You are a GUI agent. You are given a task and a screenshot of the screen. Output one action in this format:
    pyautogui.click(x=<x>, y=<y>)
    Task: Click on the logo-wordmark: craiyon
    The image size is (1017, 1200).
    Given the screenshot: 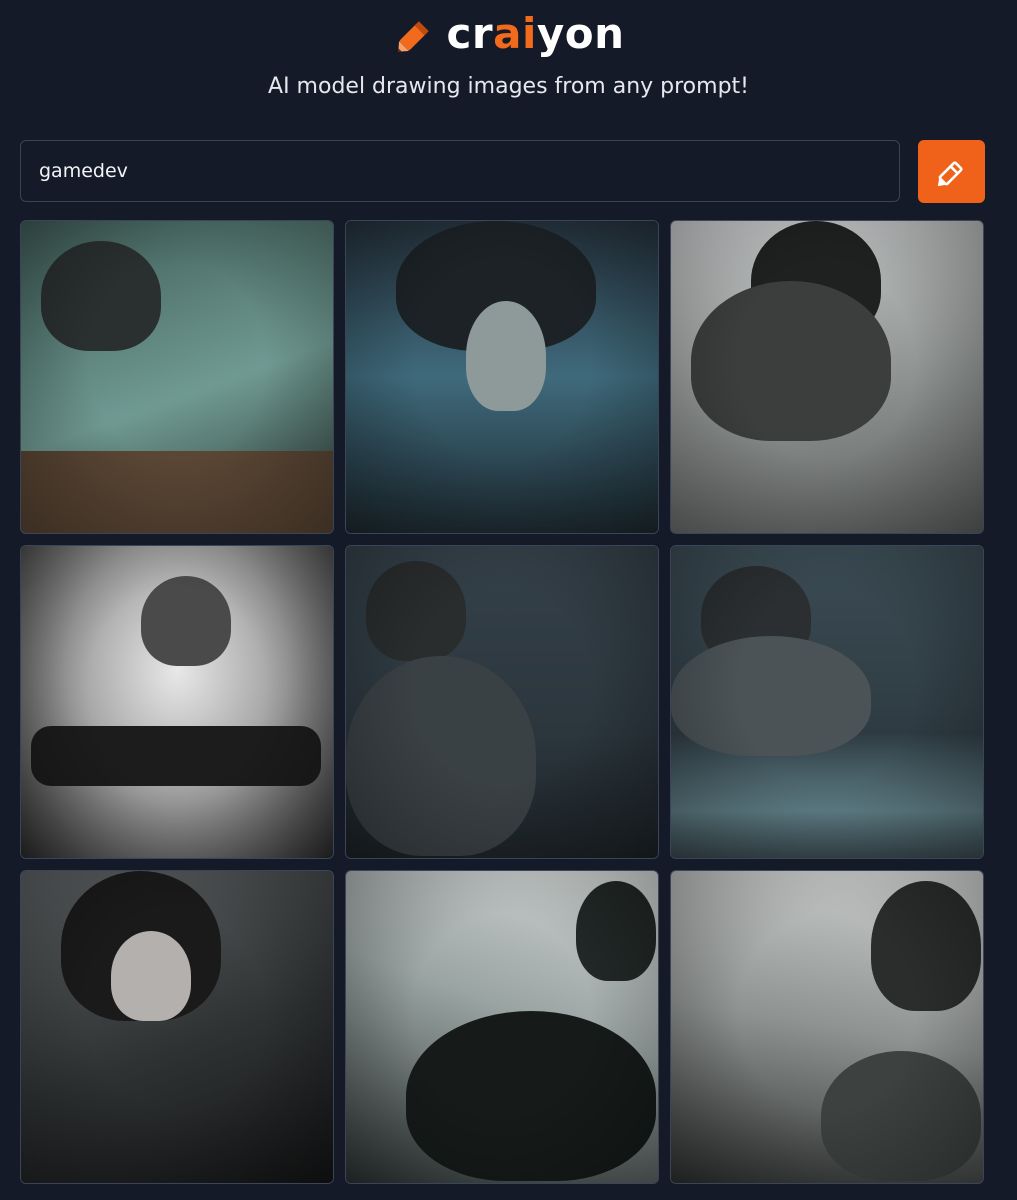 What is the action you would take?
    pyautogui.click(x=536, y=34)
    